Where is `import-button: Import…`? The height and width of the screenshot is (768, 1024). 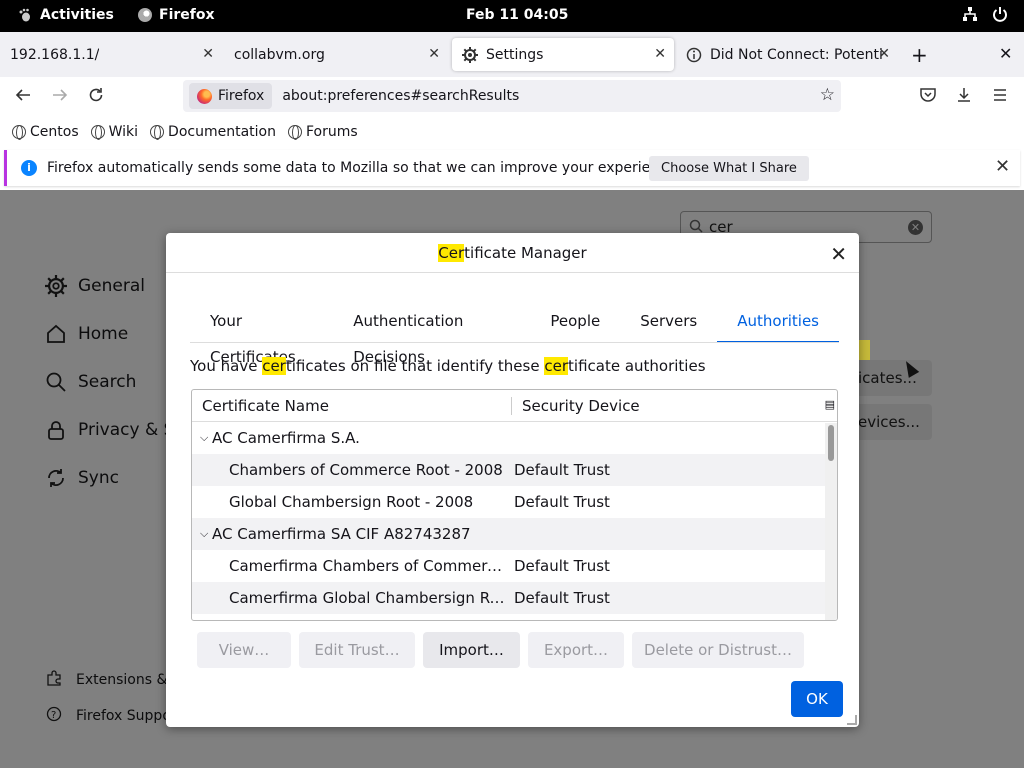
import-button: Import… is located at coordinates (471, 650).